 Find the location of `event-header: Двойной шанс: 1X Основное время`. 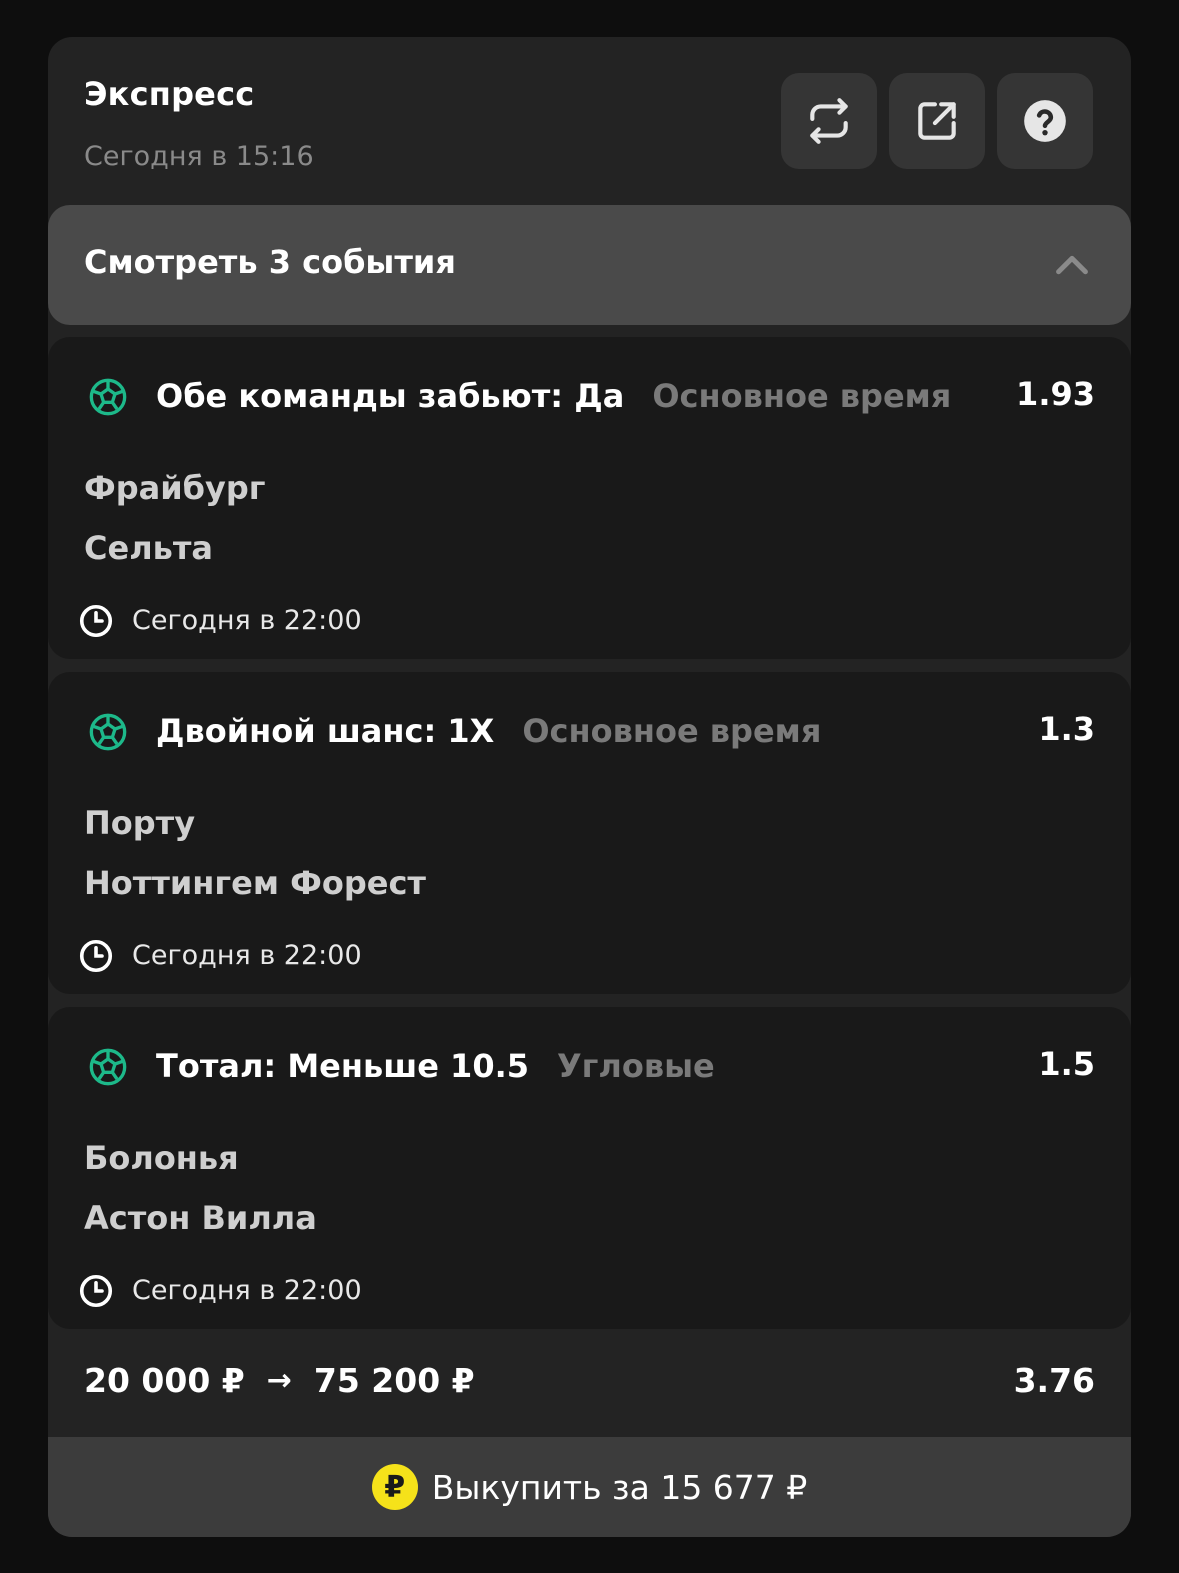

event-header: Двойной шанс: 1X Основное время is located at coordinates (488, 731).